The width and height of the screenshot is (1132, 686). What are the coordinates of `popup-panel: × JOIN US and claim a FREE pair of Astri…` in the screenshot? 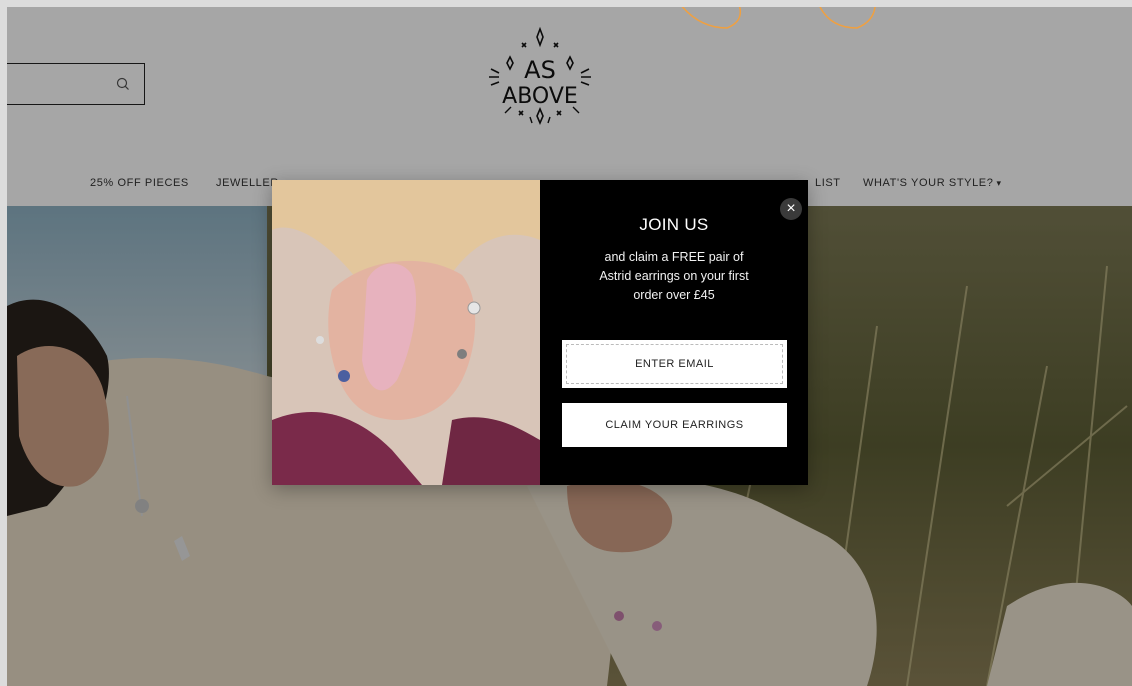 It's located at (674, 332).